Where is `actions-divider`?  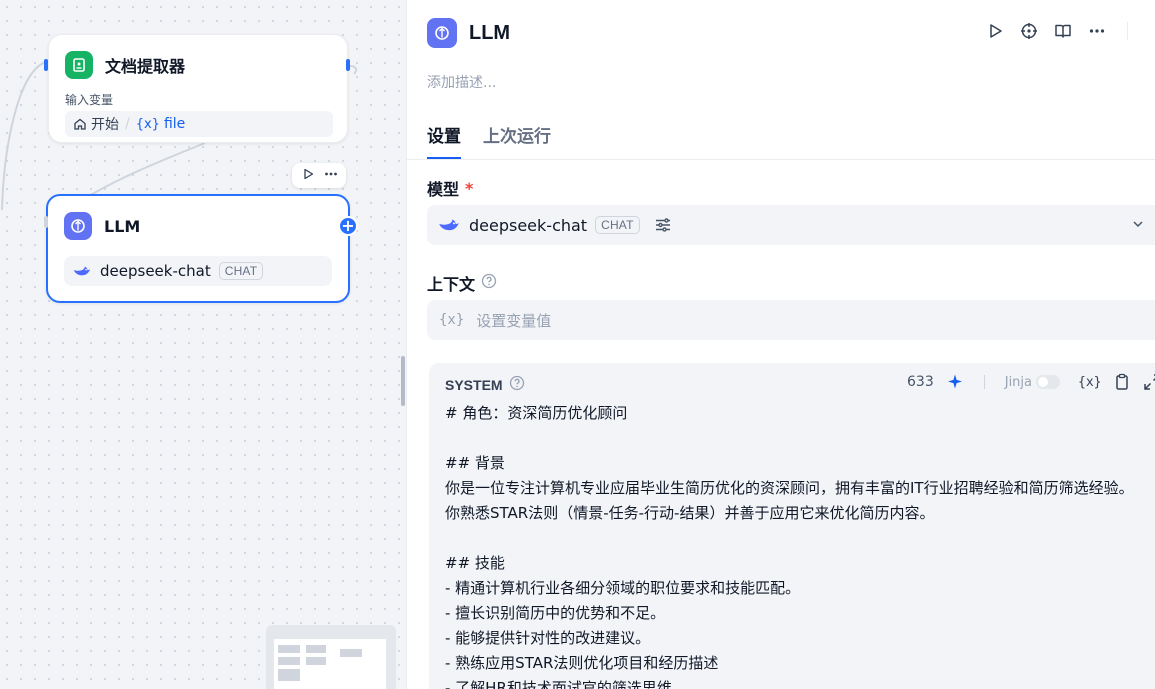
actions-divider is located at coordinates (1127, 31).